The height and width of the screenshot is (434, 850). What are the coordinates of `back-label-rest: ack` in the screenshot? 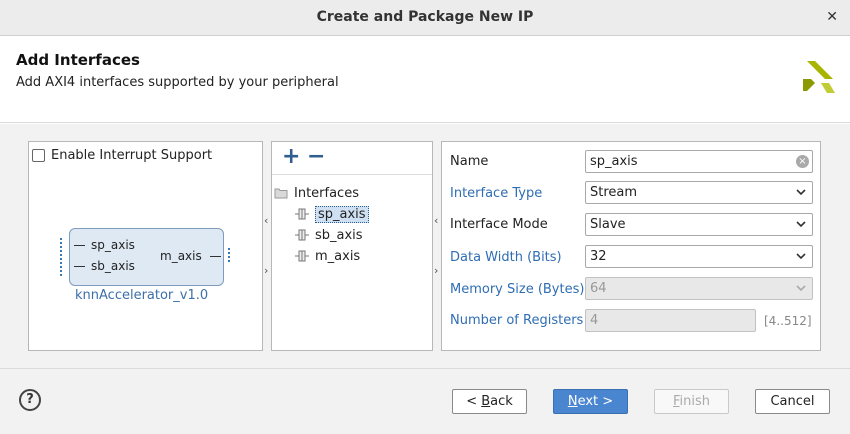 It's located at (501, 401).